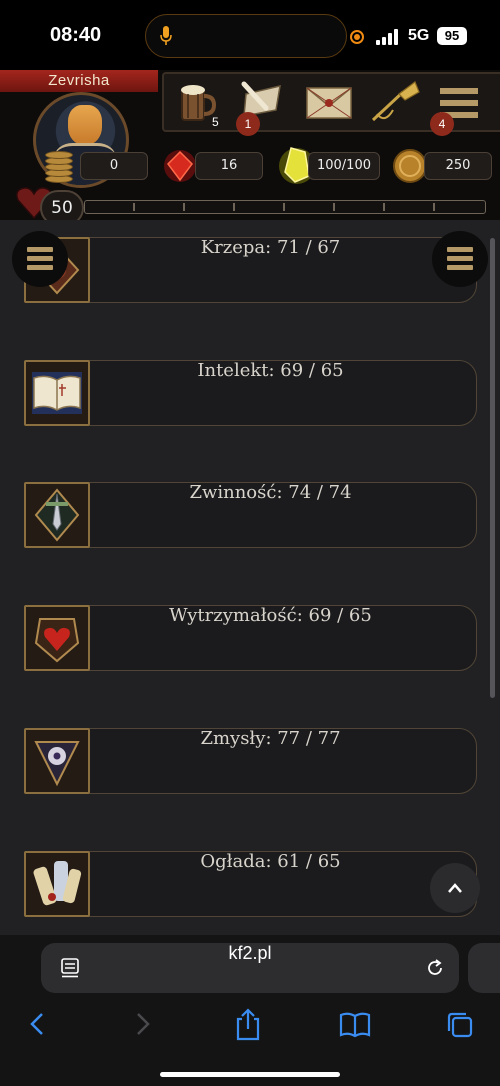  Describe the element at coordinates (357, 37) in the screenshot. I see `recording-indicator-icon` at that location.